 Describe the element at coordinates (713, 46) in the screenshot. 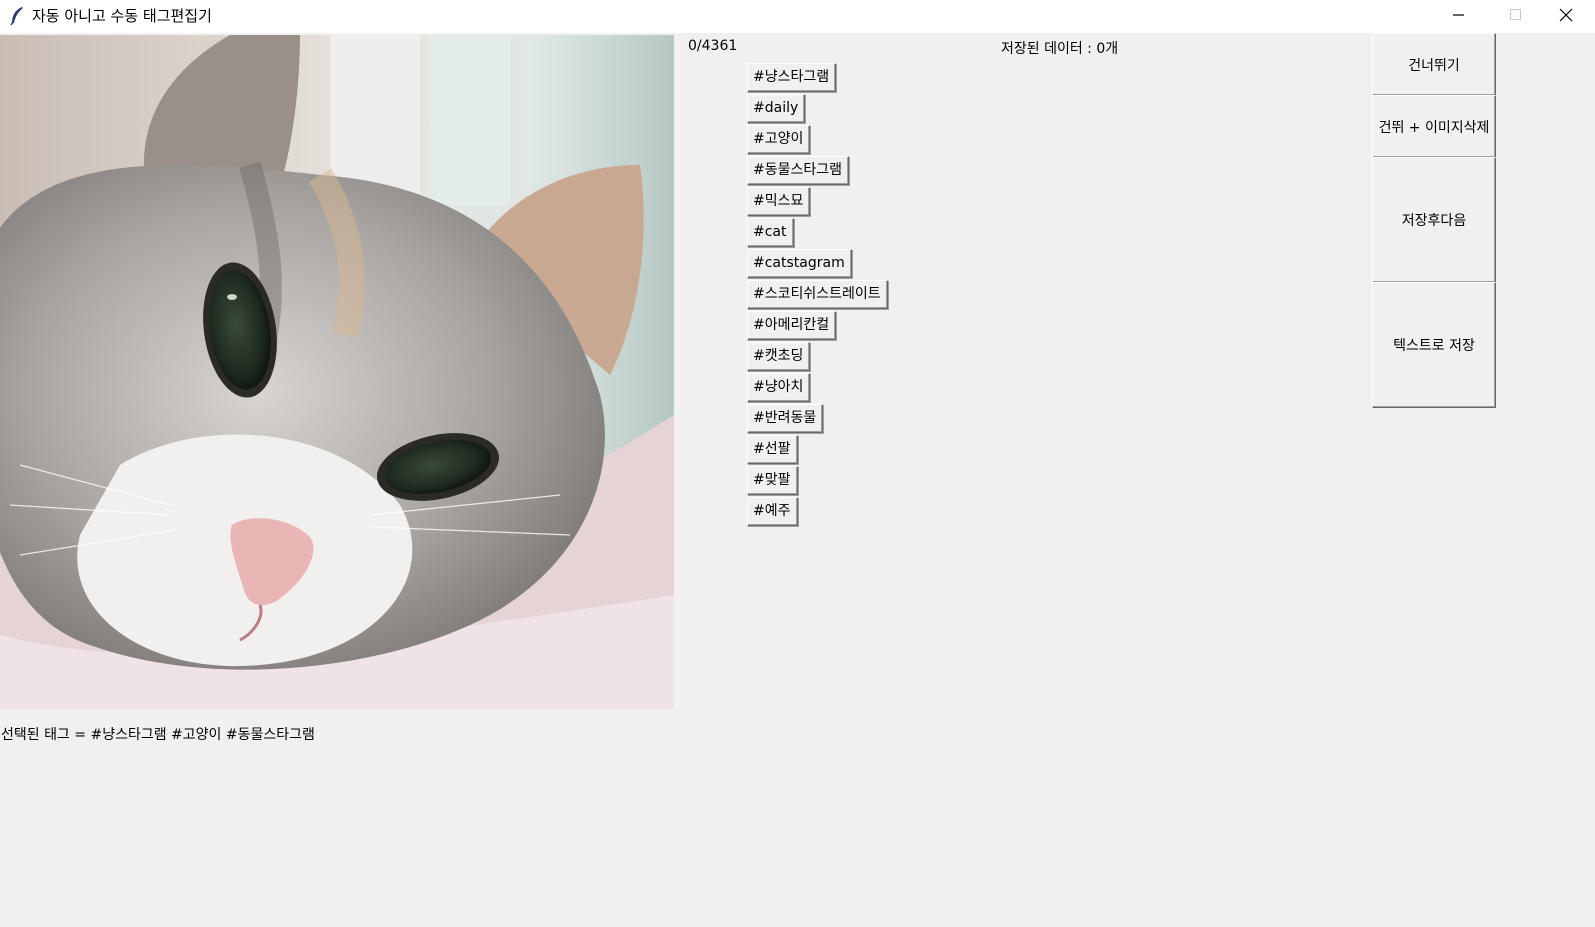

I see `progress-counter: 0/4361` at that location.